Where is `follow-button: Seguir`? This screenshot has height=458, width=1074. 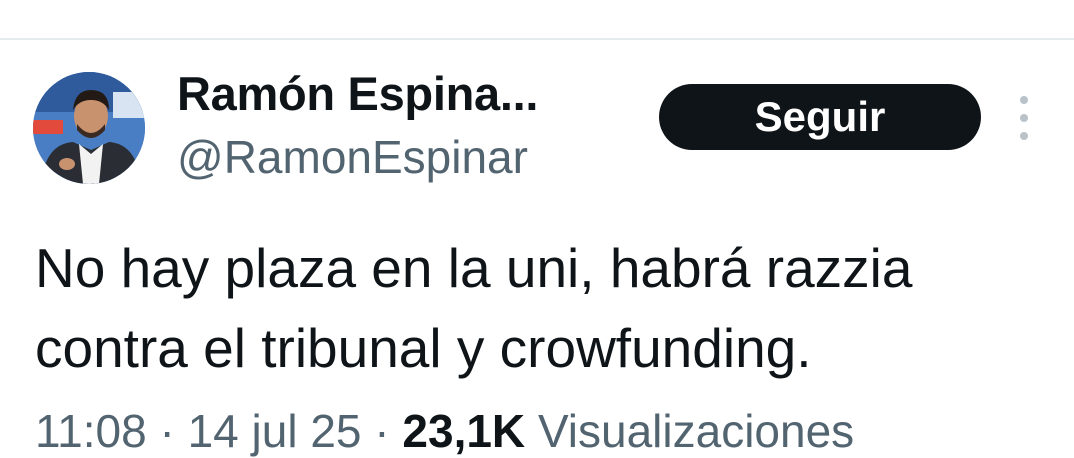
follow-button: Seguir is located at coordinates (820, 117).